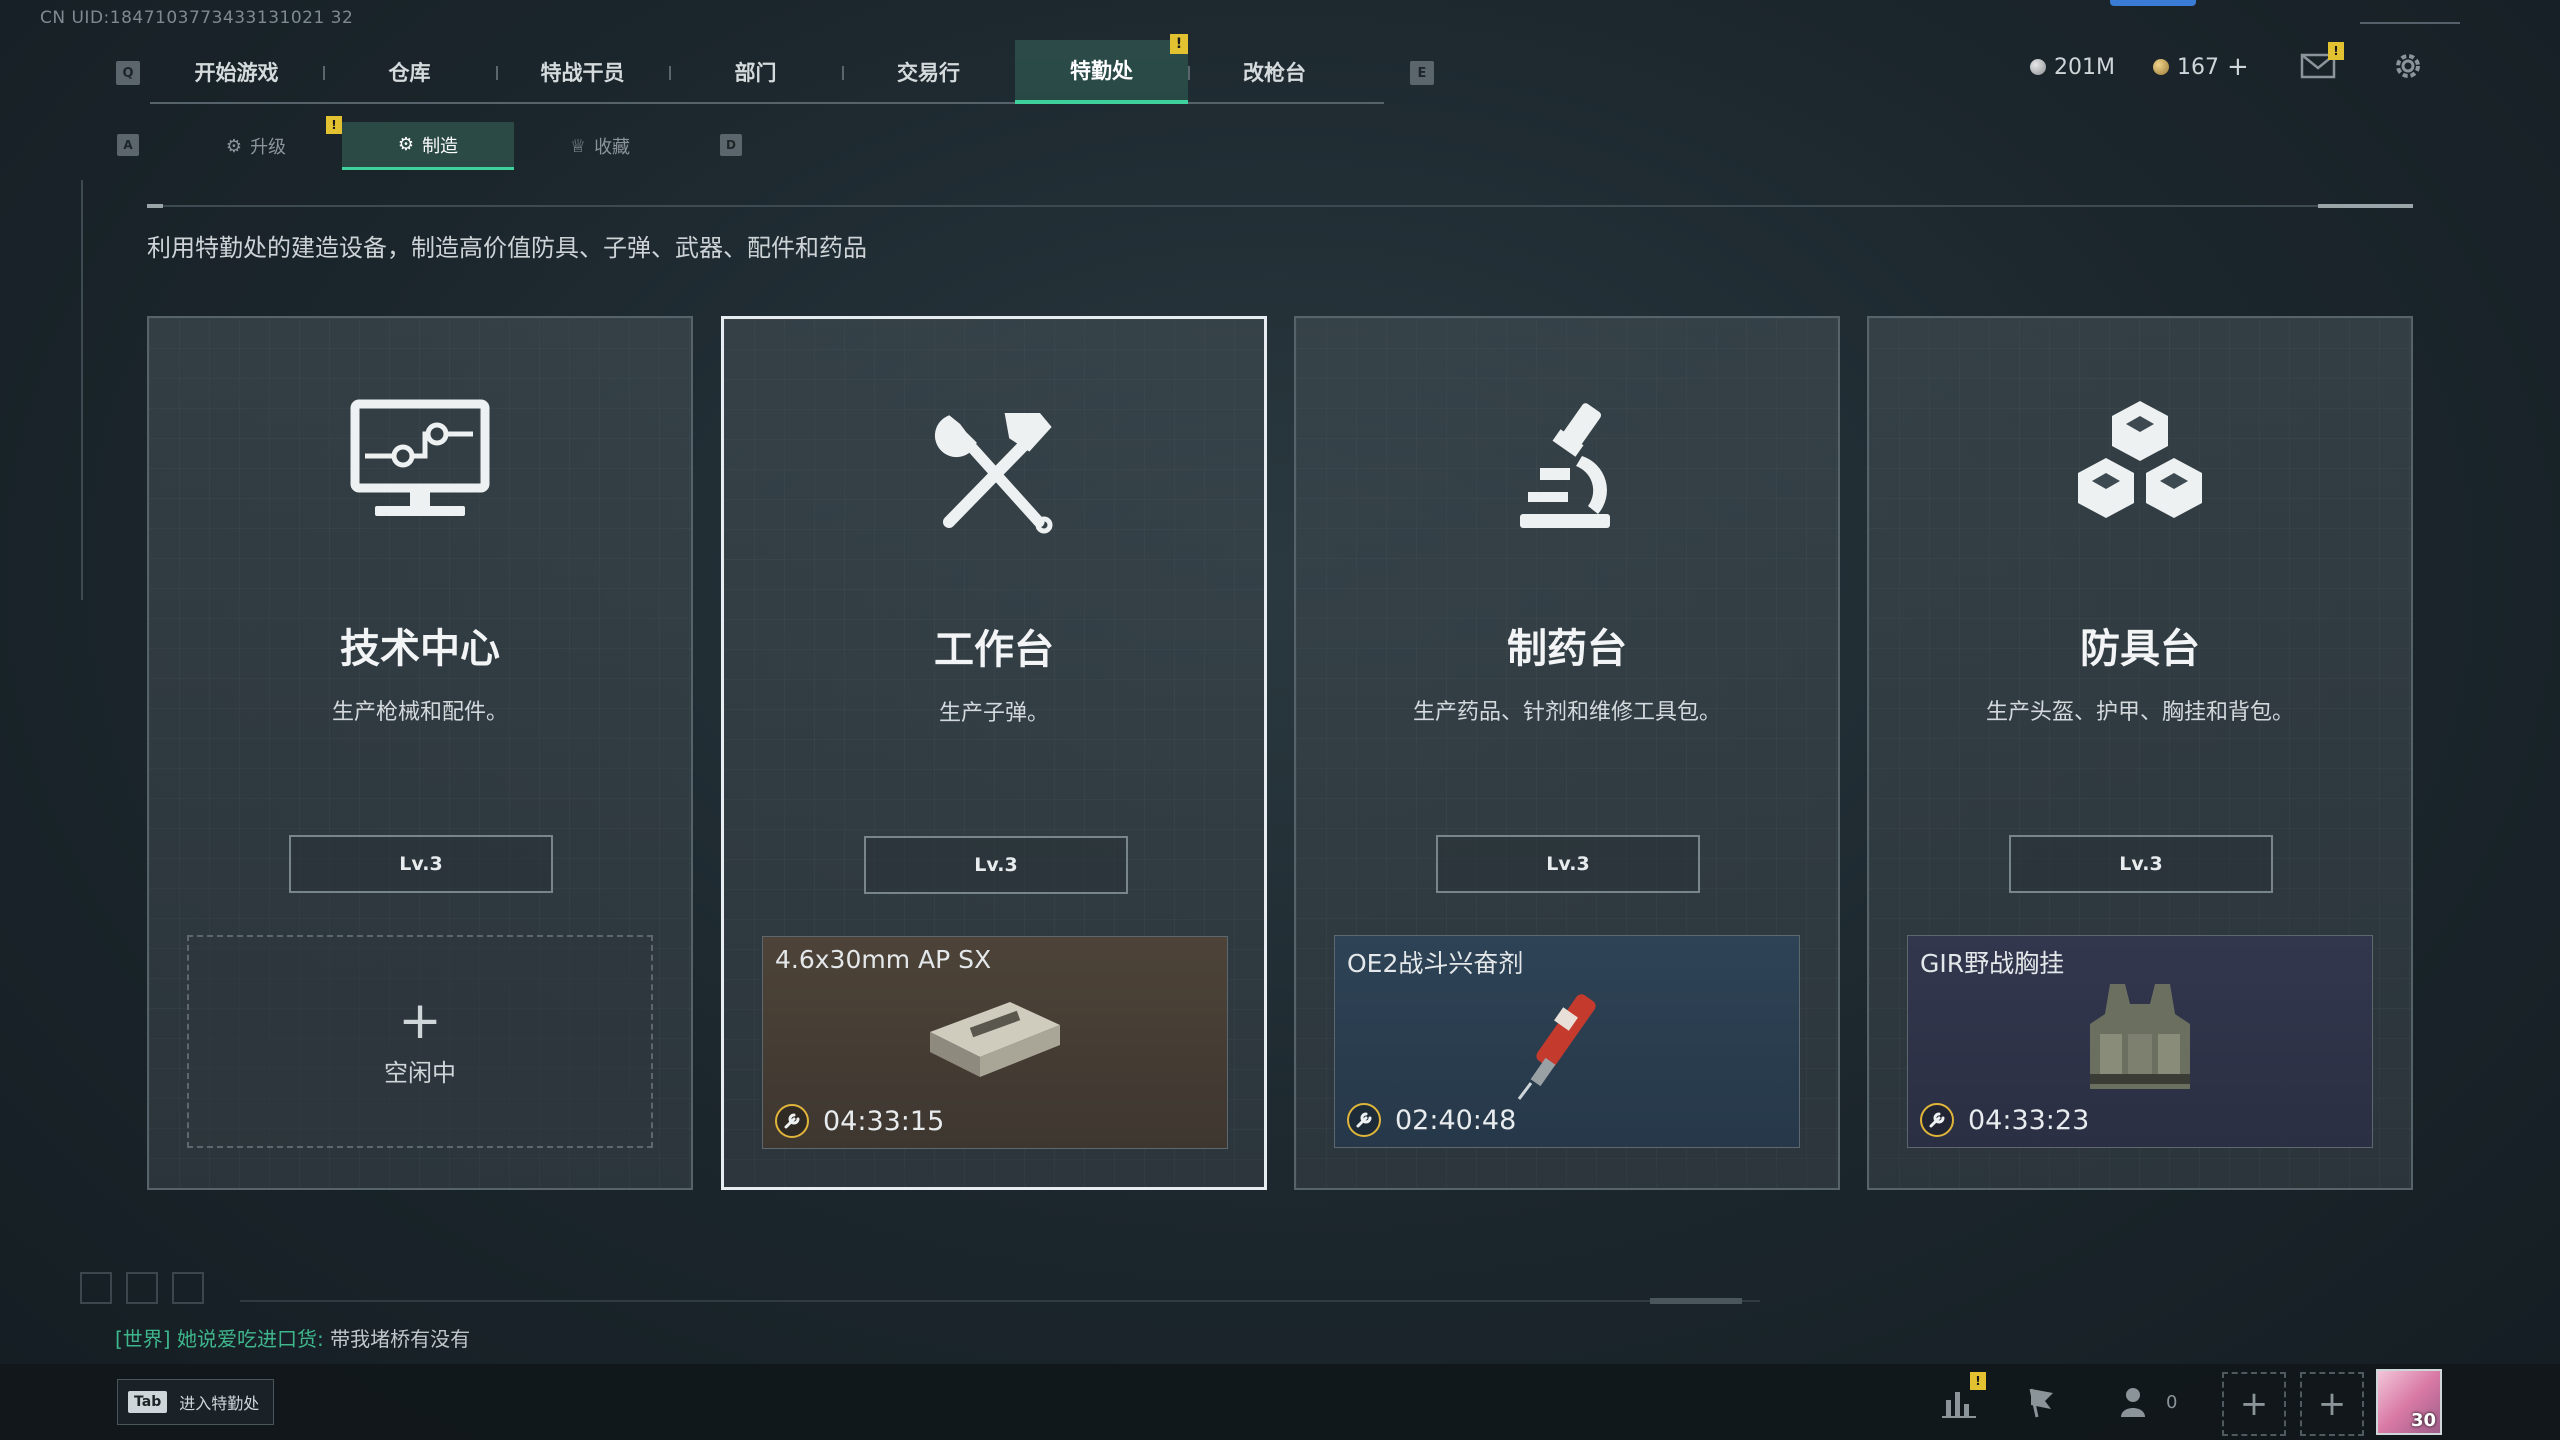 Image resolution: width=2560 pixels, height=1440 pixels. I want to click on production-slot: OE2战斗兴奋剂 02:40:48, so click(1567, 1041).